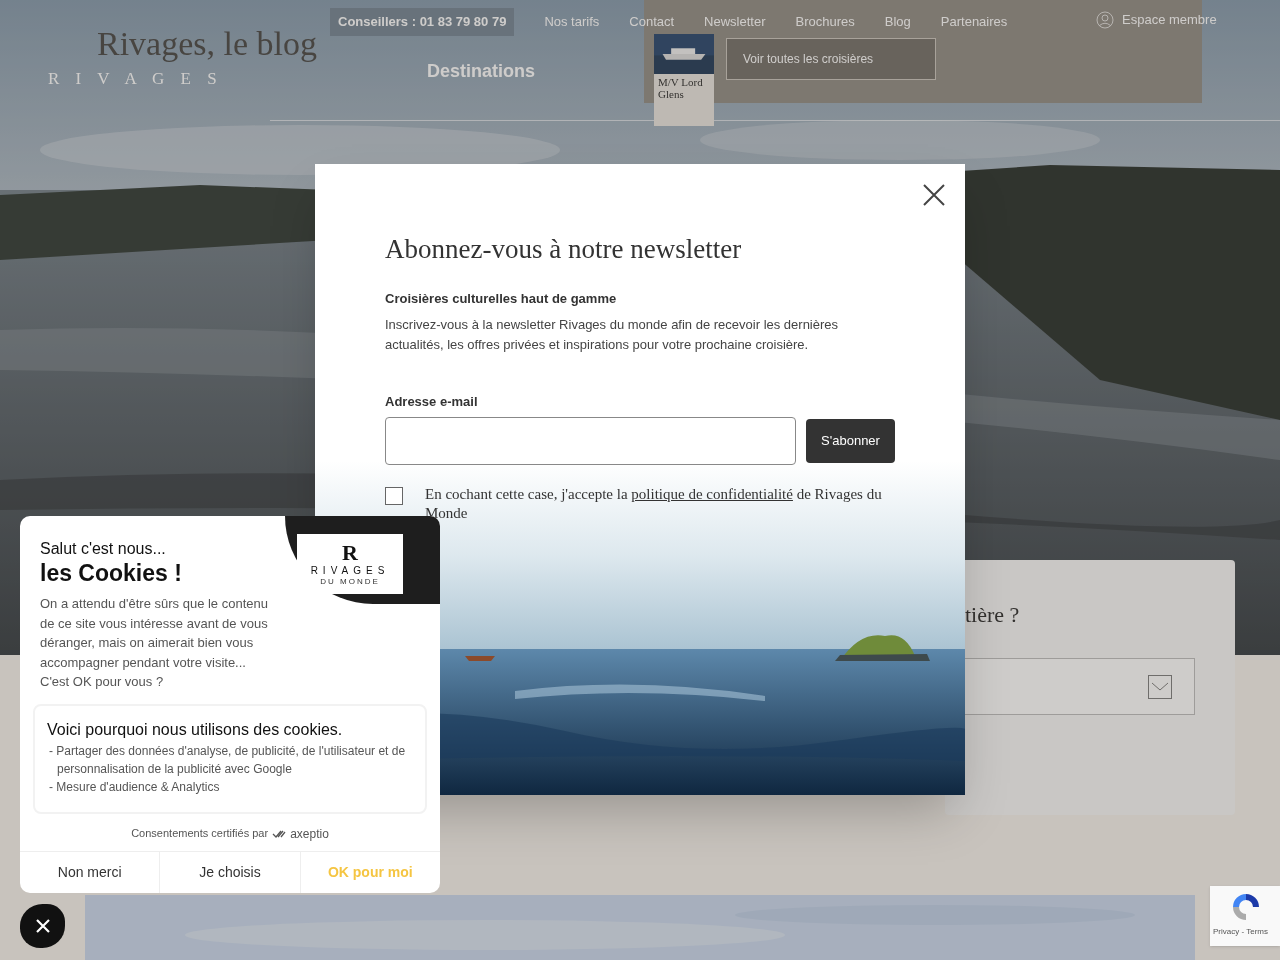 Image resolution: width=1280 pixels, height=960 pixels. Describe the element at coordinates (1240, 932) in the screenshot. I see `recaptcha-links: Privacy - Terms` at that location.